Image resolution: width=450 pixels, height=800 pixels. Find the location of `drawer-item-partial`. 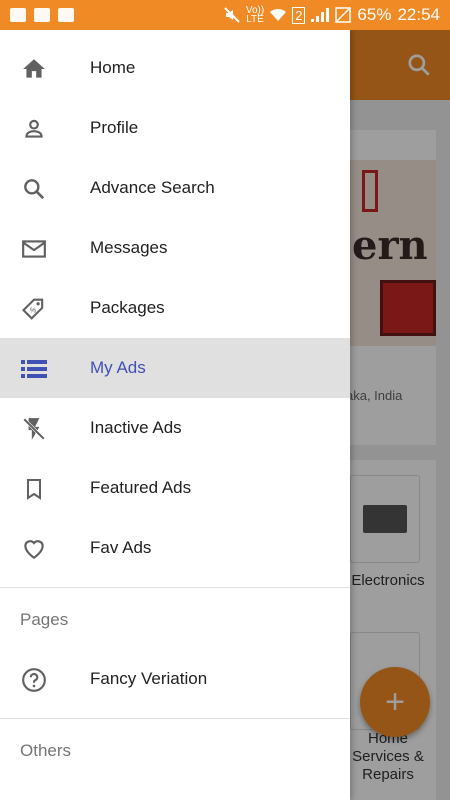

drawer-item-partial is located at coordinates (175, 790).